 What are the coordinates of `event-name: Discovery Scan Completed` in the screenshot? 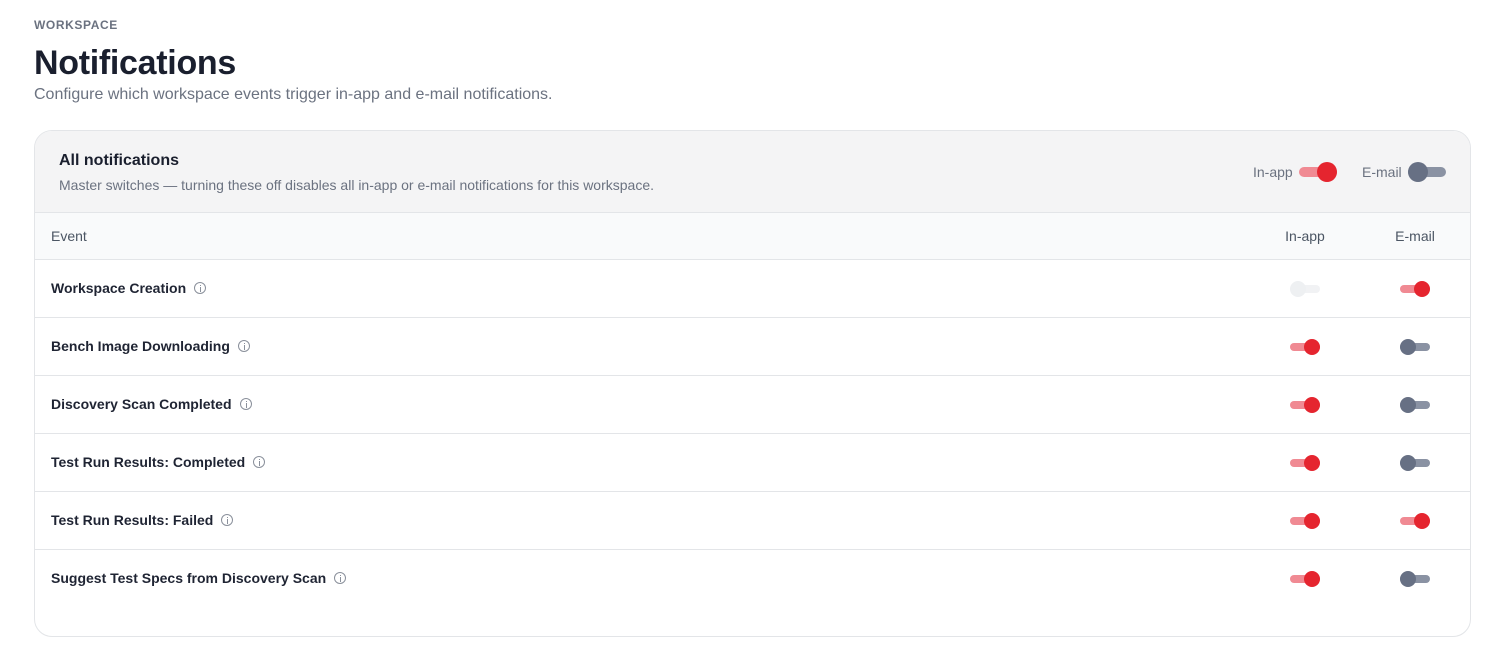 It's located at (141, 404).